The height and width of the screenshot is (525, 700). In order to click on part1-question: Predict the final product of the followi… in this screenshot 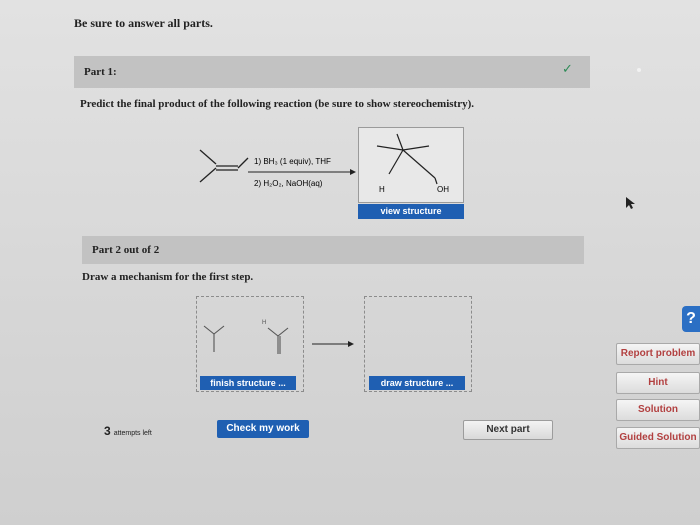, I will do `click(277, 104)`.